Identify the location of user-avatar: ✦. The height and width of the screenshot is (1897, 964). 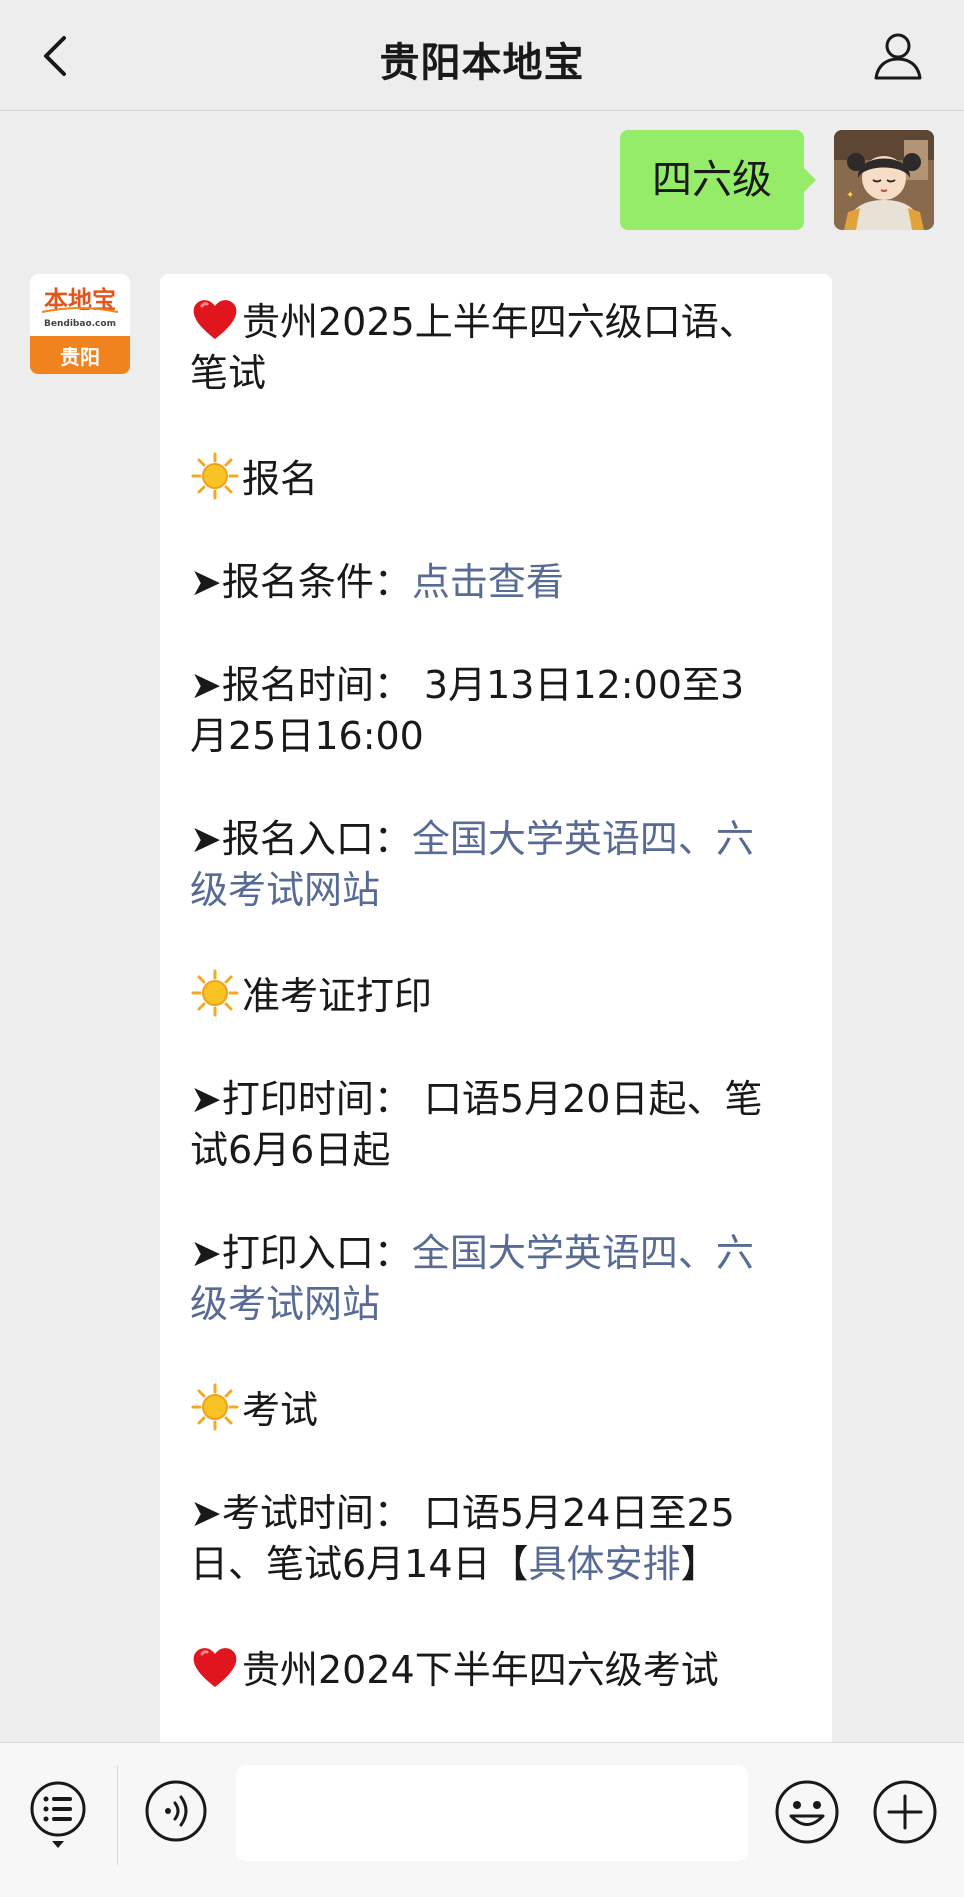
(884, 180).